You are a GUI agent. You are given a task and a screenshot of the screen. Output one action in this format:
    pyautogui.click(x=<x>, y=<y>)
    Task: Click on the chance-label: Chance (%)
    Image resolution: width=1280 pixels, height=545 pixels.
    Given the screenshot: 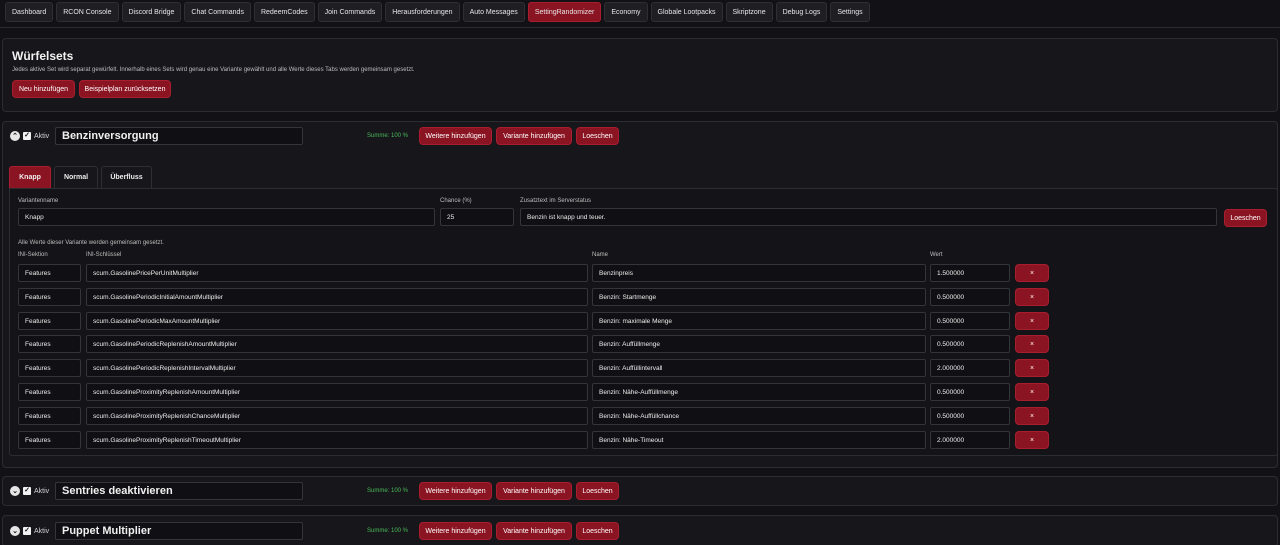 What is the action you would take?
    pyautogui.click(x=456, y=201)
    